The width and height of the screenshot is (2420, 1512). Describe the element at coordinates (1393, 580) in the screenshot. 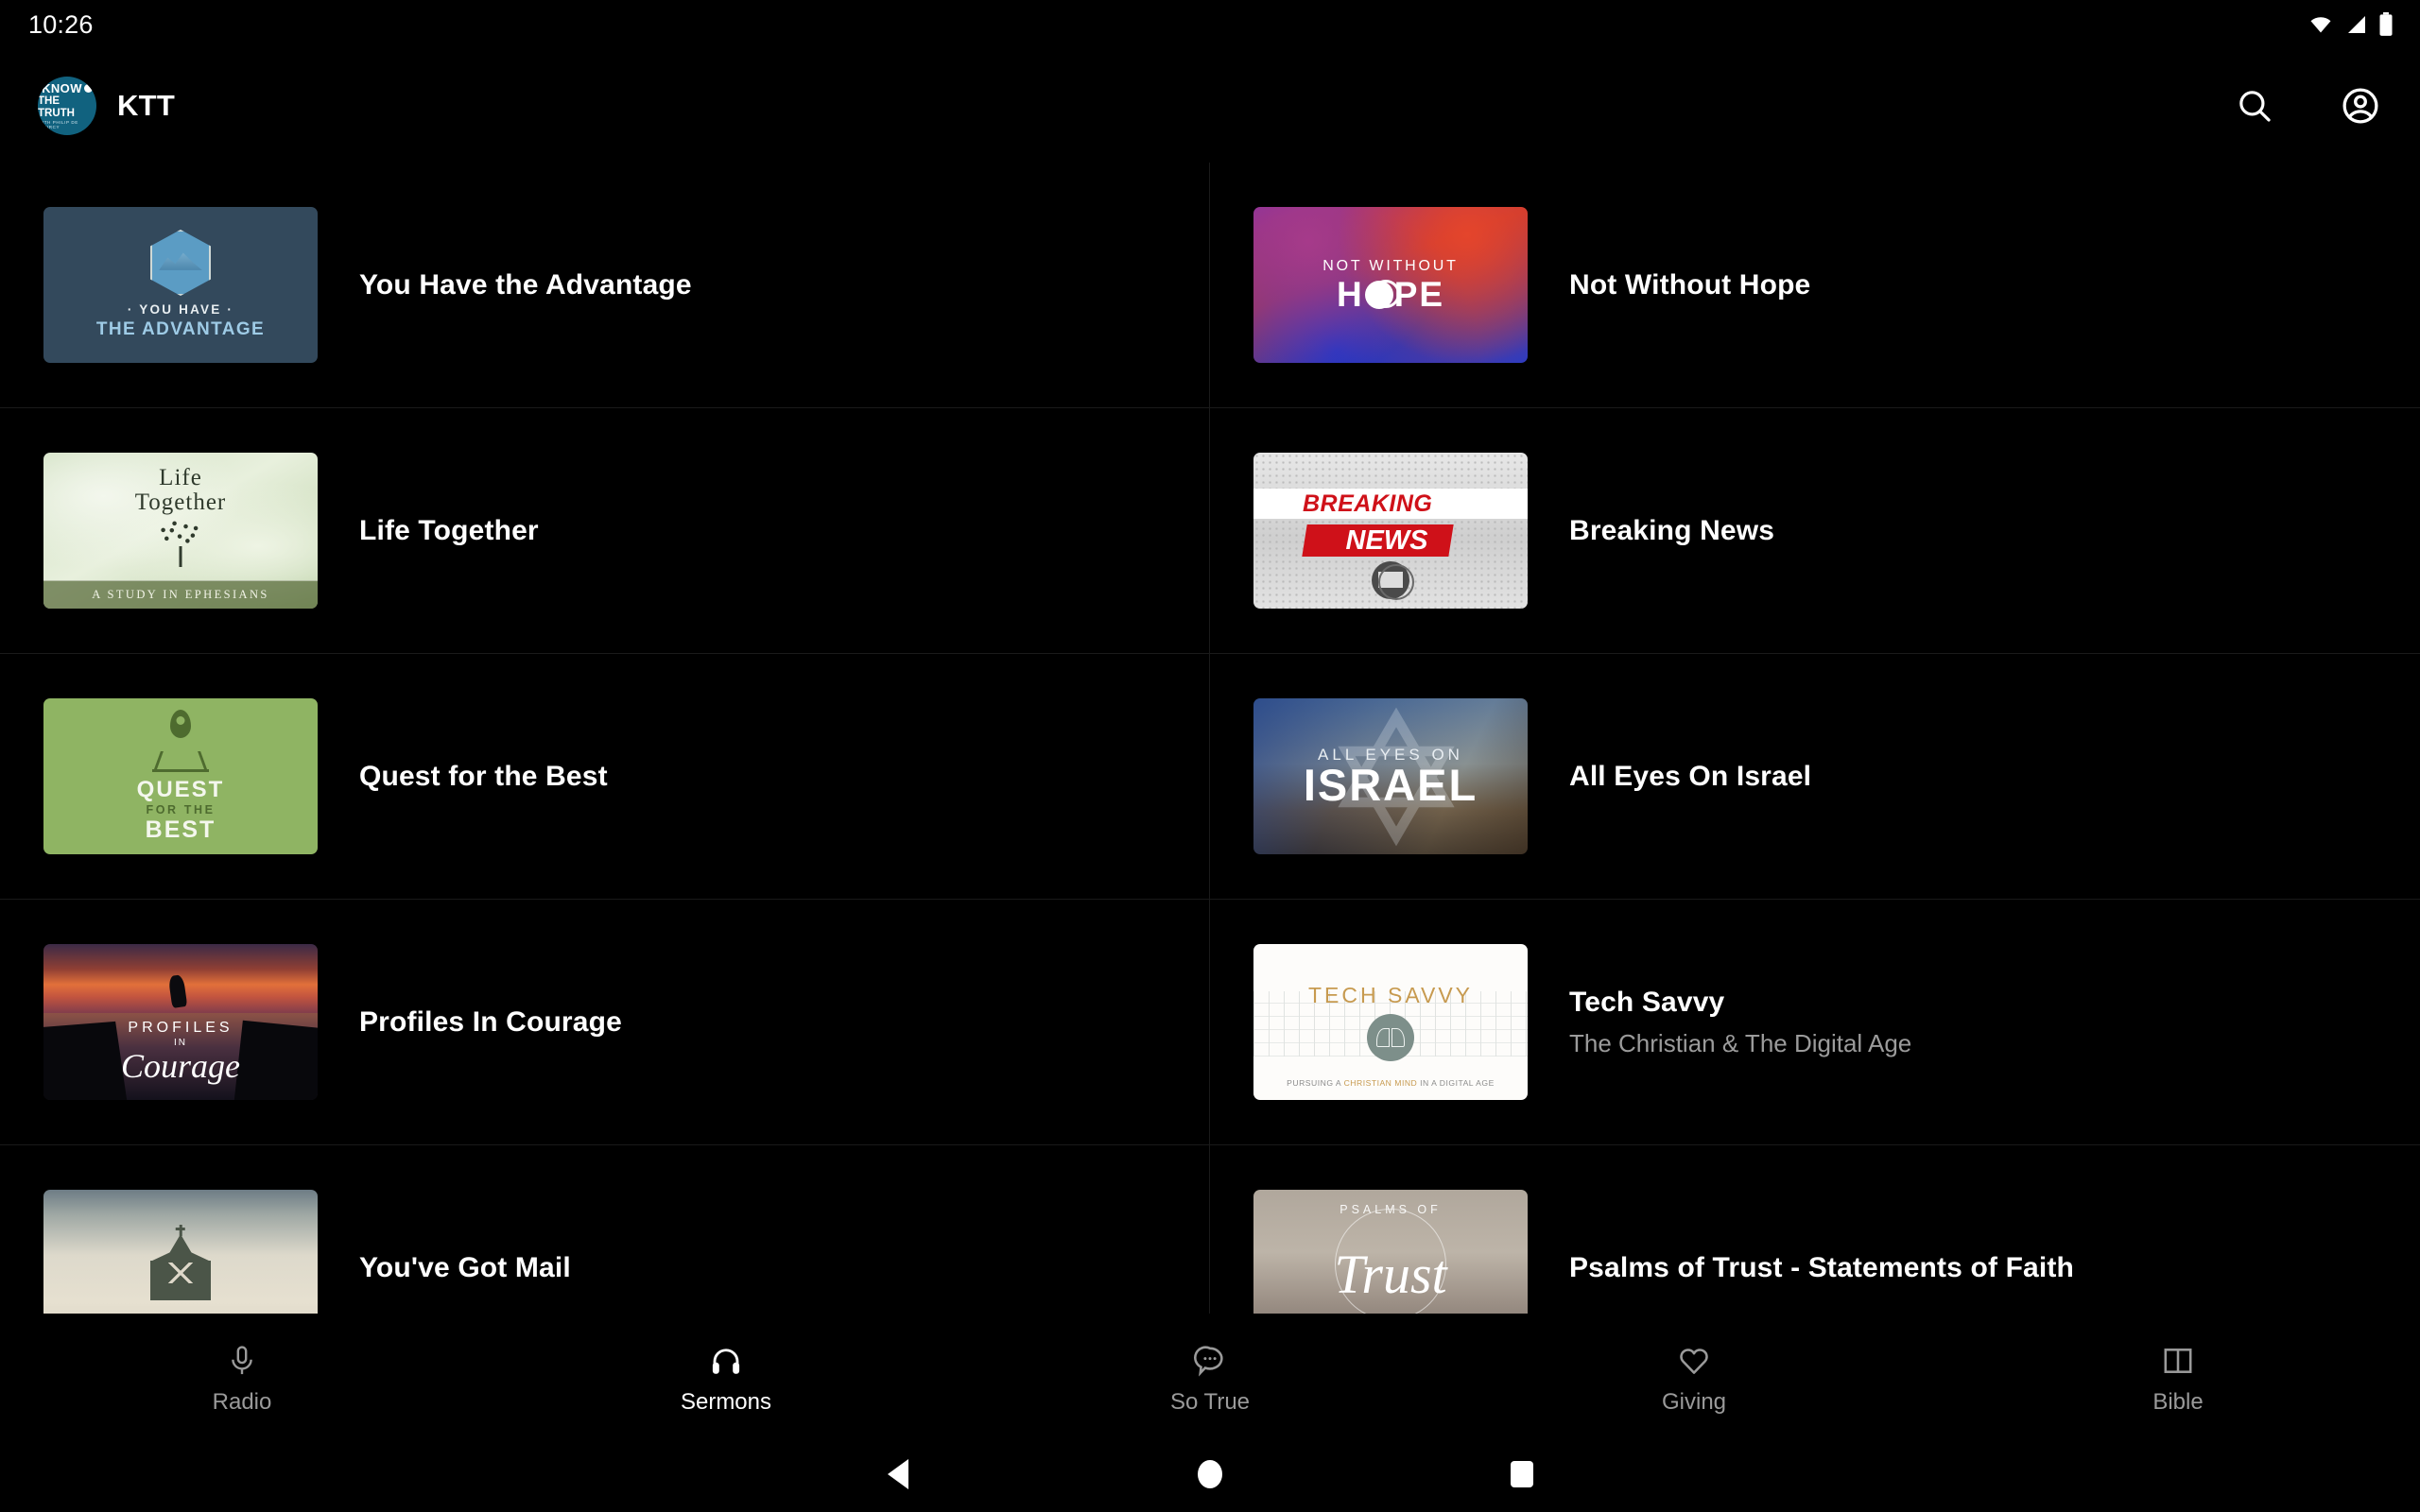

I see `newspaper-badge-icon` at that location.